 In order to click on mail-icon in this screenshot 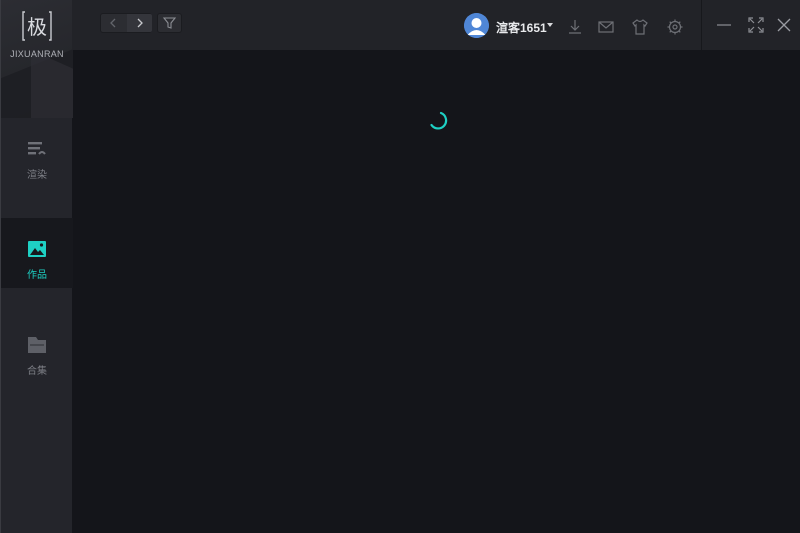, I will do `click(606, 27)`.